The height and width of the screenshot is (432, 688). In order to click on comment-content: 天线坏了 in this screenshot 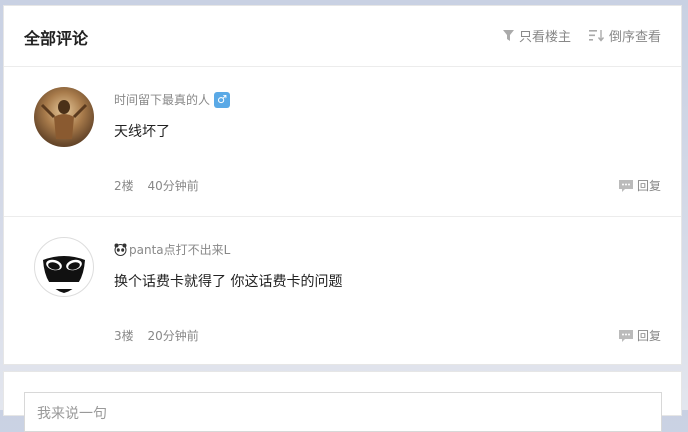, I will do `click(142, 132)`.